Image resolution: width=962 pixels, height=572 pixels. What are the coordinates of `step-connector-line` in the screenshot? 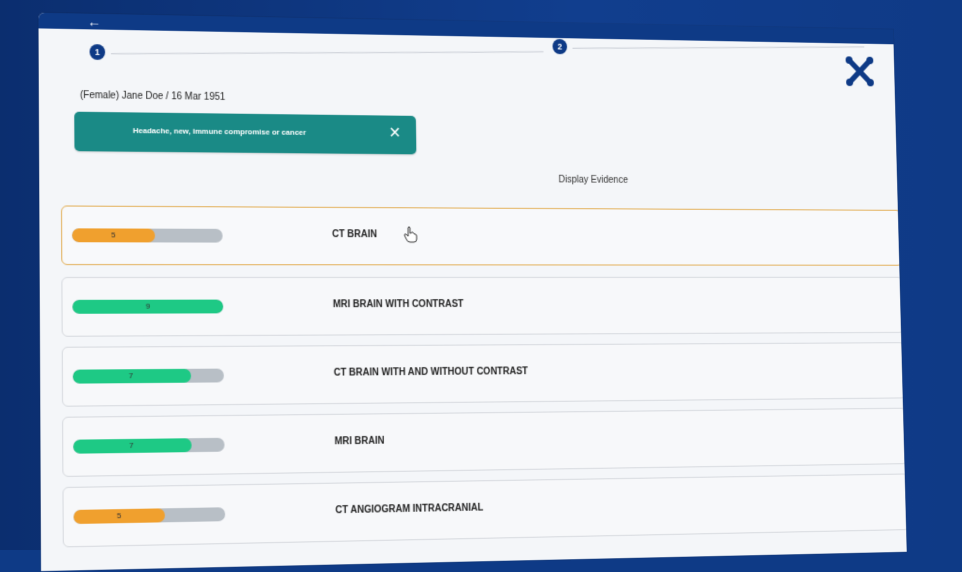 It's located at (327, 53).